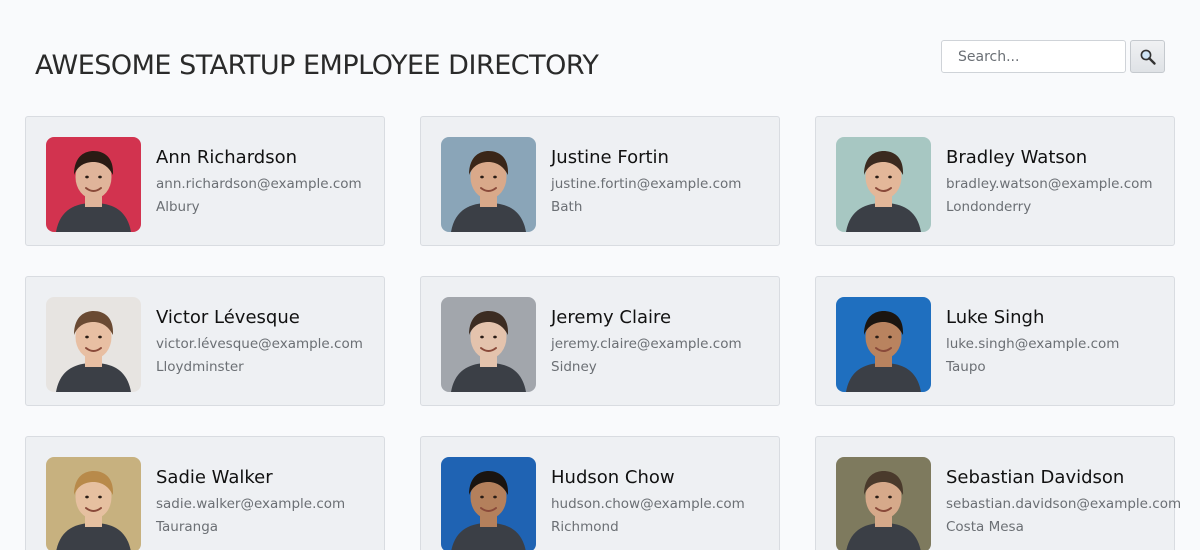 This screenshot has height=550, width=1200. I want to click on employee-card: Luke Singh luke.singh@example.com Taupo, so click(995, 341).